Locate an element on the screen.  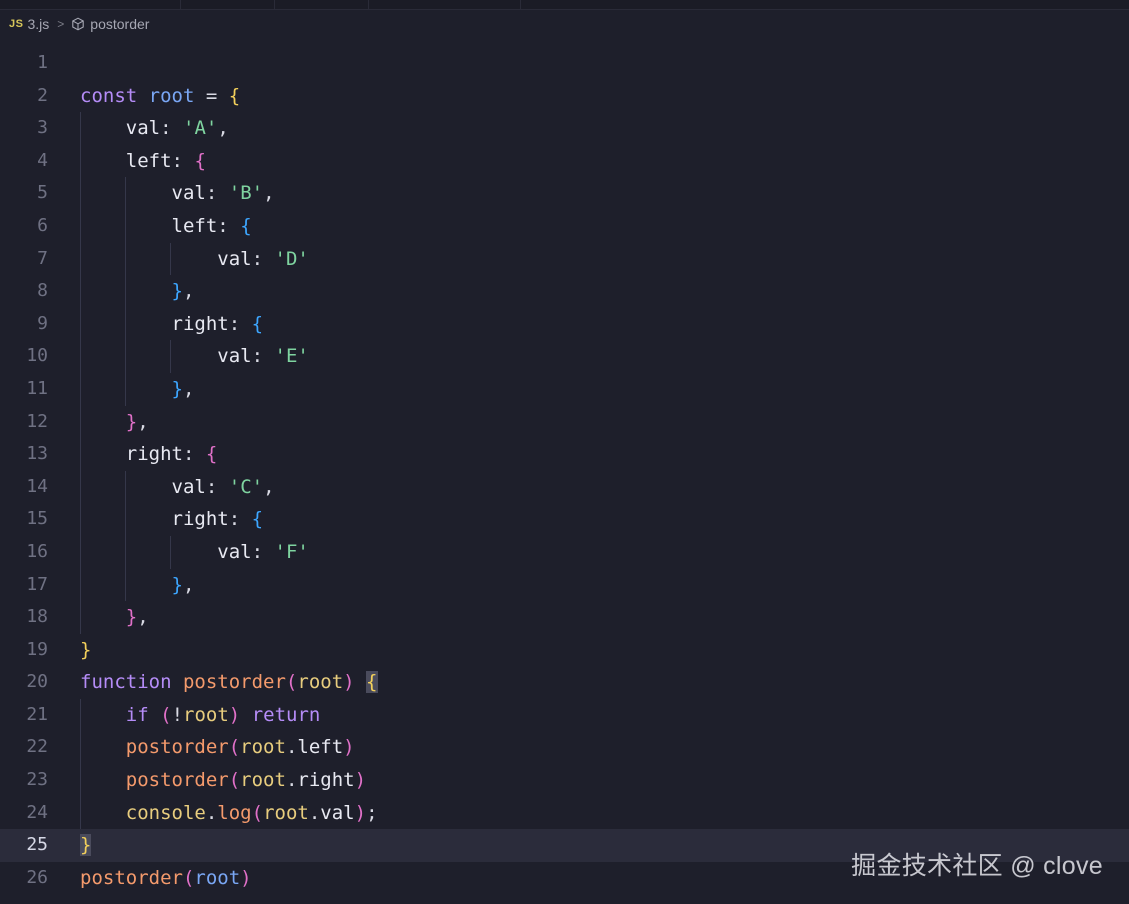
line-number: 17 is located at coordinates (37, 584).